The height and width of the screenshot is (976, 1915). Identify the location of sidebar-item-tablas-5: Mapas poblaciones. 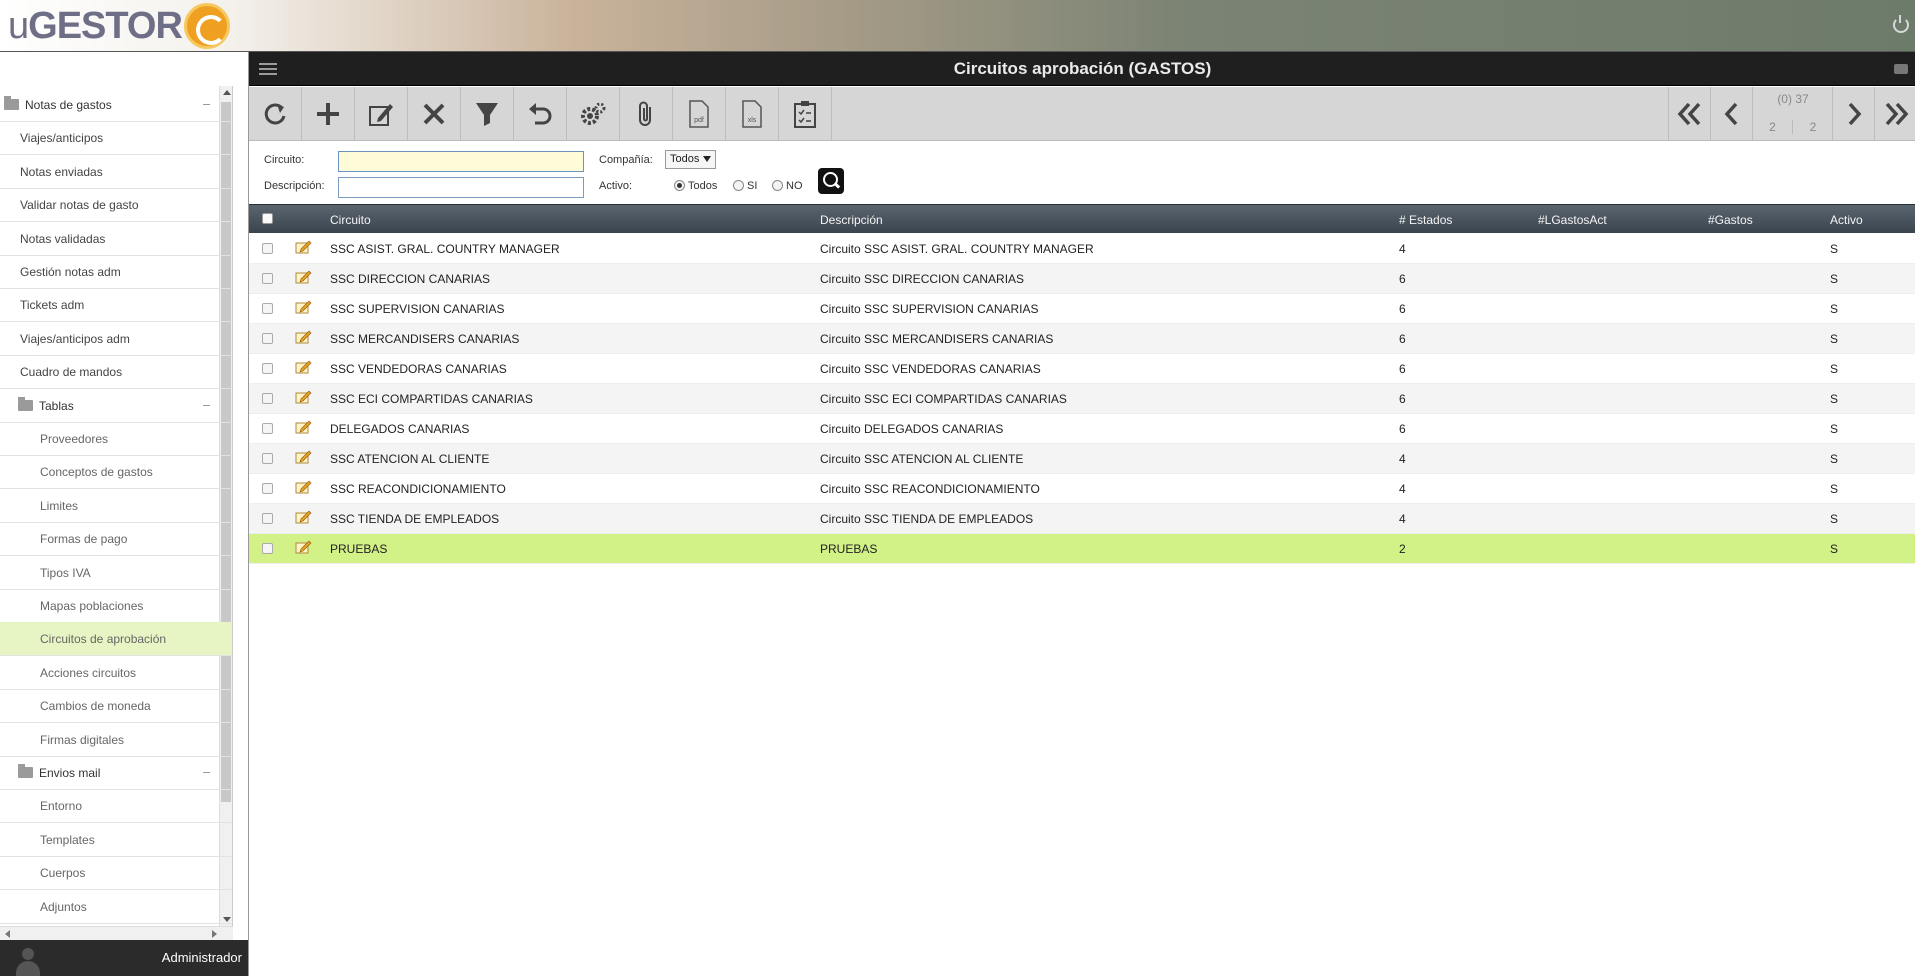
(116, 606).